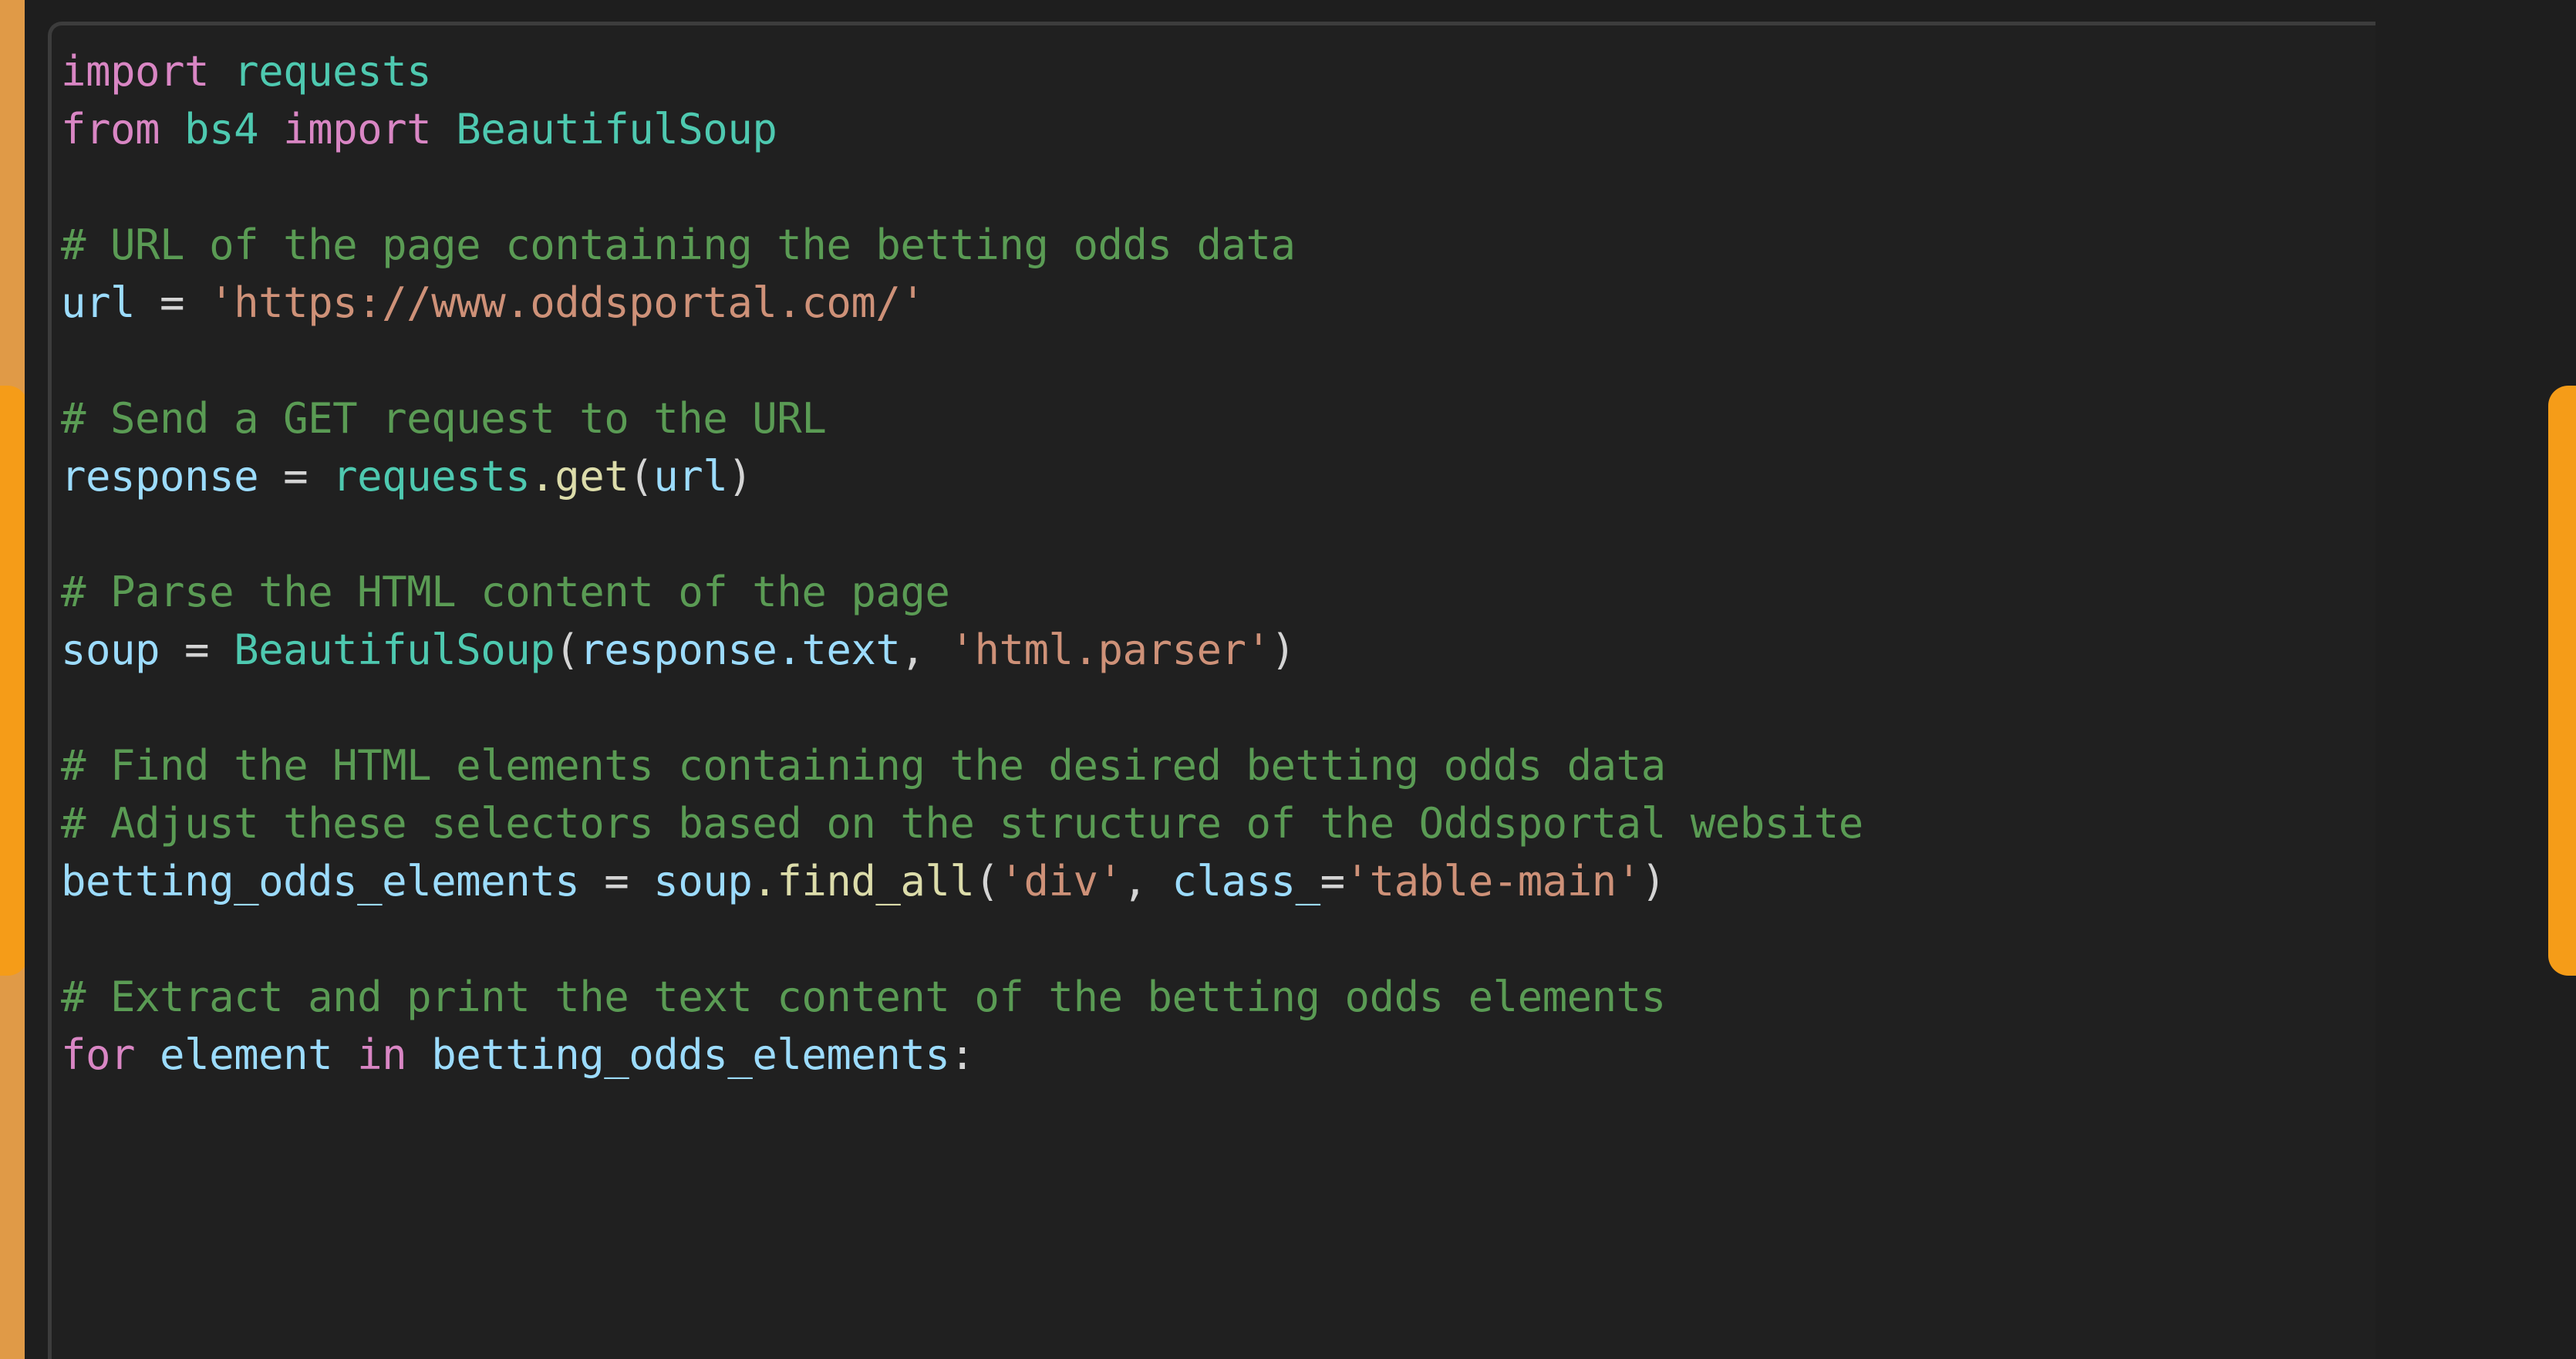 The height and width of the screenshot is (1359, 2576). Describe the element at coordinates (172, 302) in the screenshot. I see `operator-assign-1: =` at that location.